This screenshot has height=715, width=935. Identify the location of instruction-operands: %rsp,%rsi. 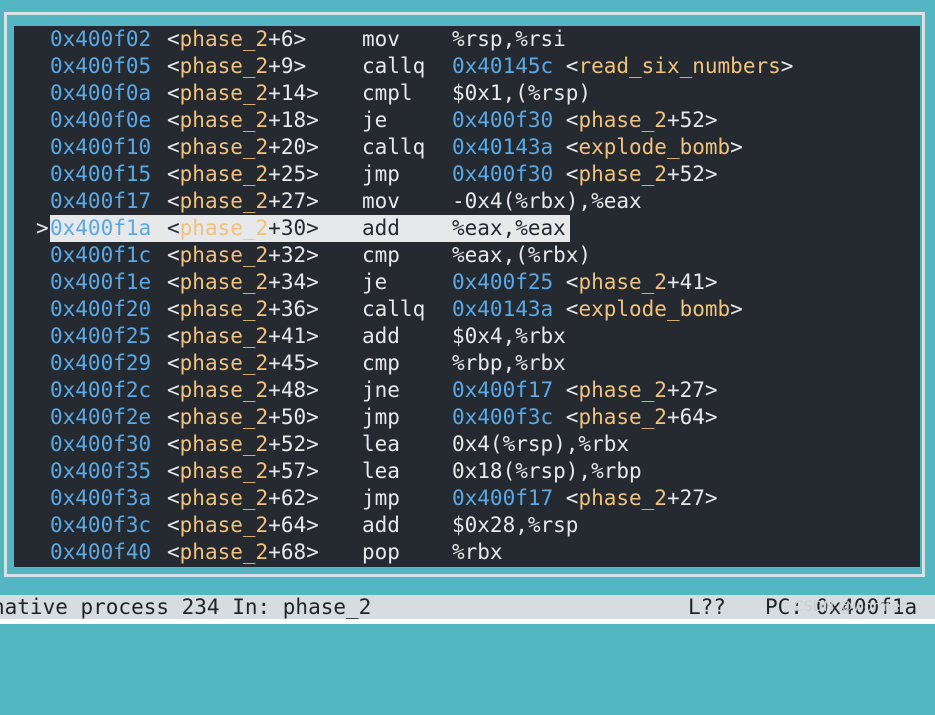
(509, 39).